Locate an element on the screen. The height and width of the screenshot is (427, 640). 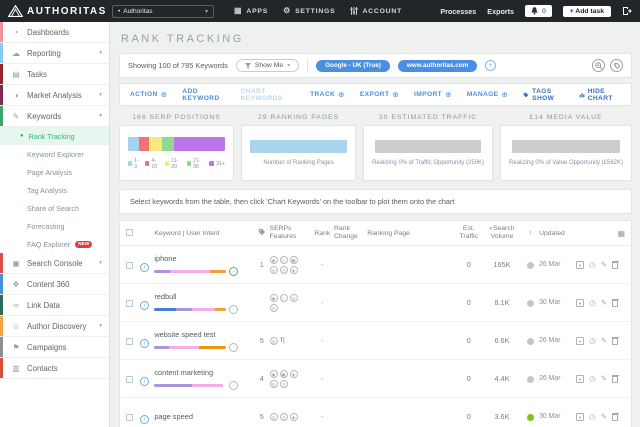
select-all-checkbox is located at coordinates (129, 232).